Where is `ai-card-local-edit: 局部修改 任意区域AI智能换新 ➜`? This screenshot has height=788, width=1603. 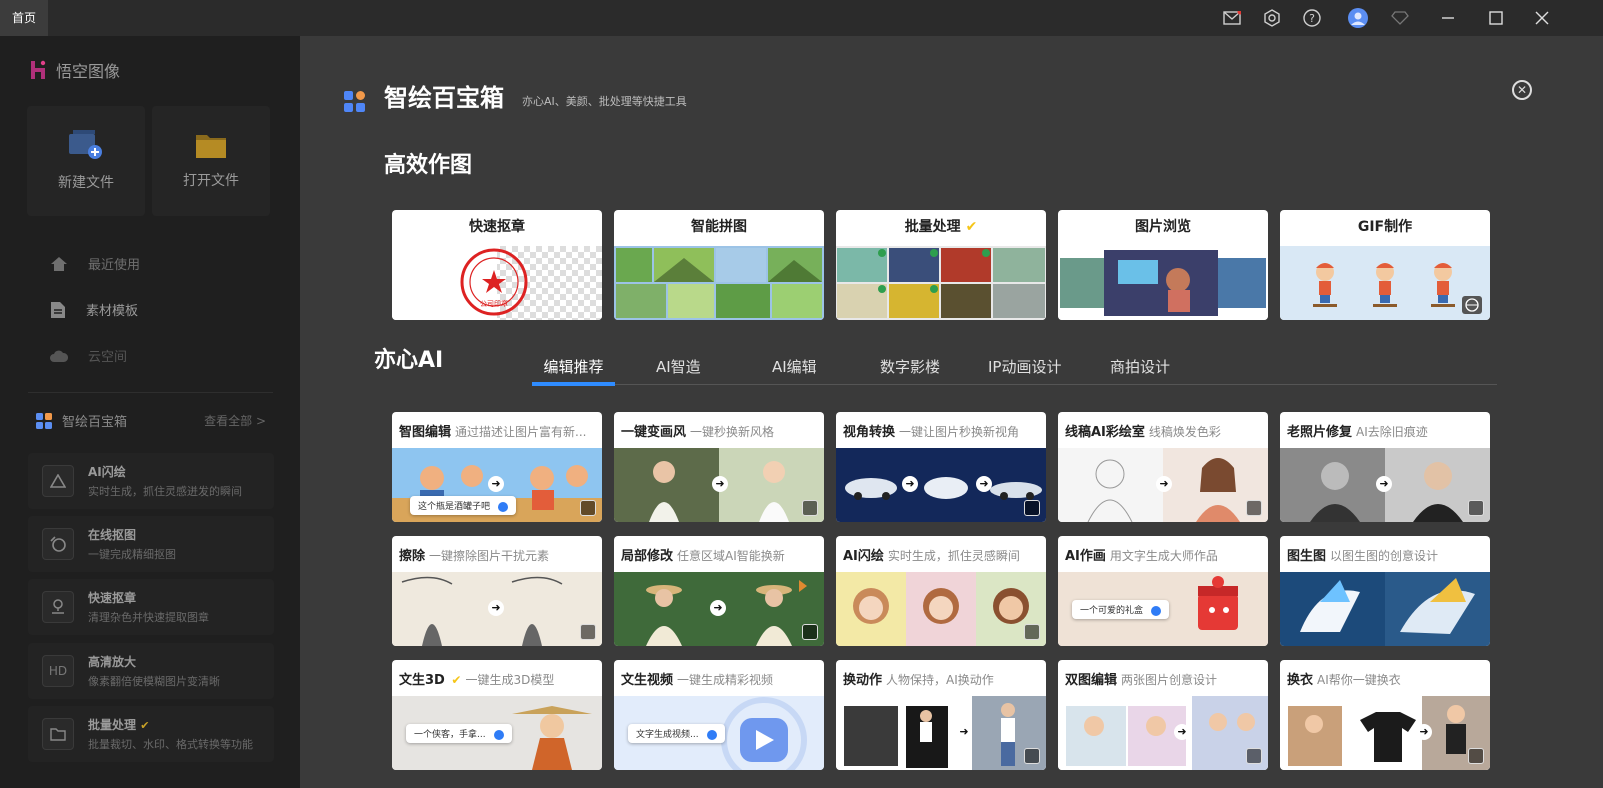
ai-card-local-edit: 局部修改 任意区域AI智能换新 ➜ is located at coordinates (719, 591).